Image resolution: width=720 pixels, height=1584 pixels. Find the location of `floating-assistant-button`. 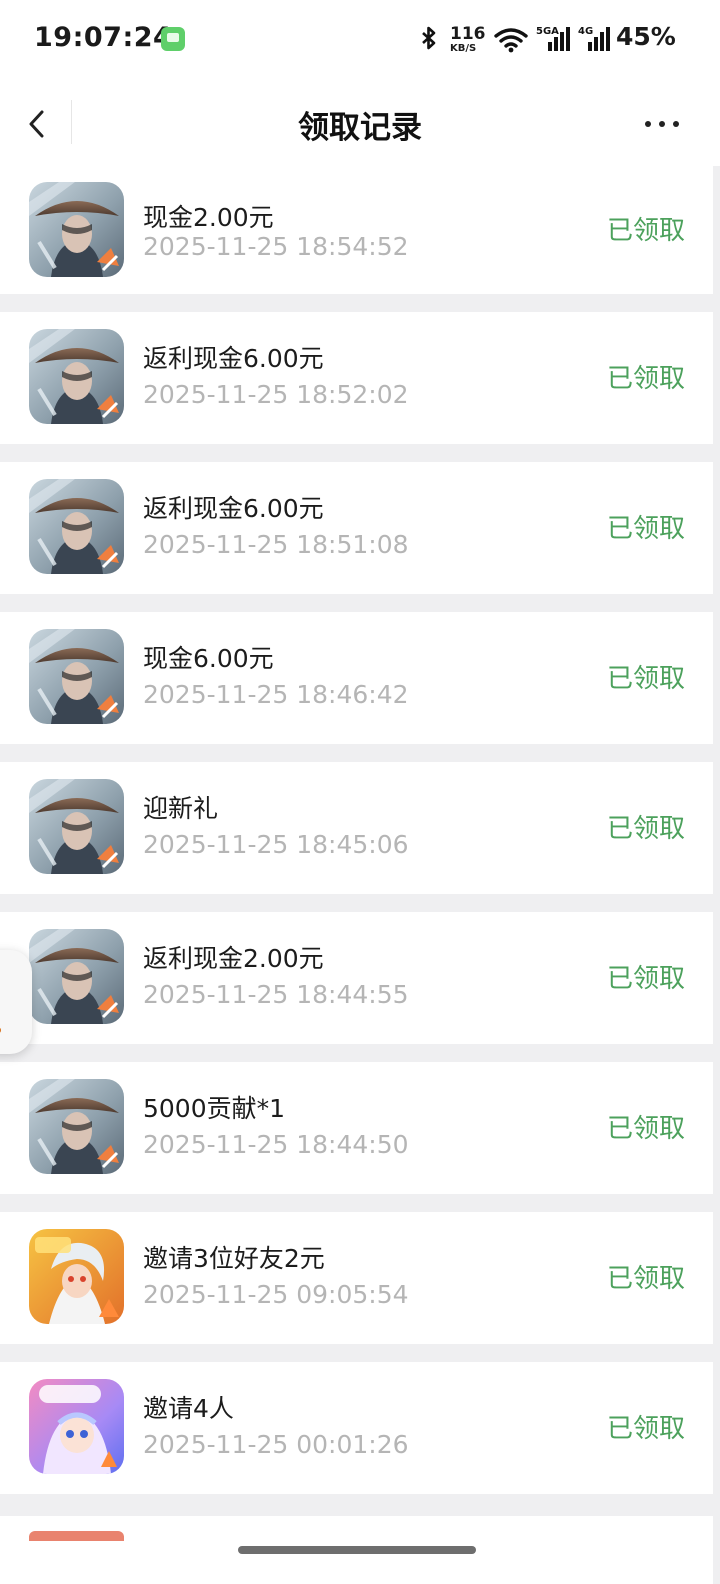

floating-assistant-button is located at coordinates (16, 1002).